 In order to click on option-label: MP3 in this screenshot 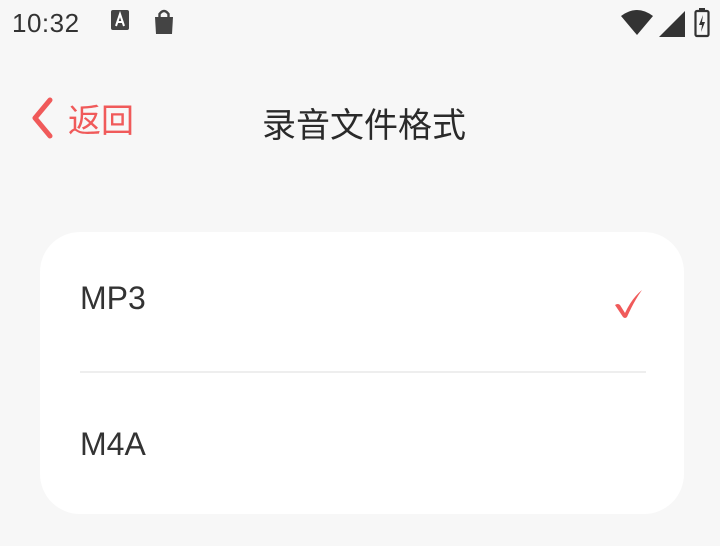, I will do `click(113, 298)`.